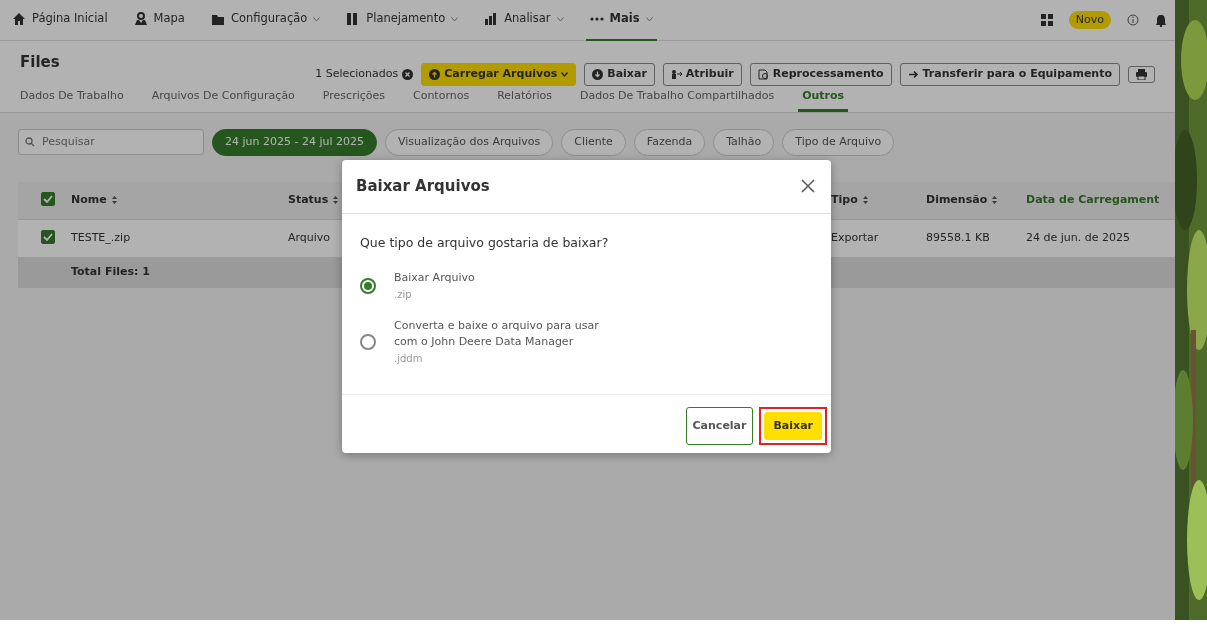 The width and height of the screenshot is (1207, 630). What do you see at coordinates (223, 98) in the screenshot?
I see `tab: Arquivos De Configuração` at bounding box center [223, 98].